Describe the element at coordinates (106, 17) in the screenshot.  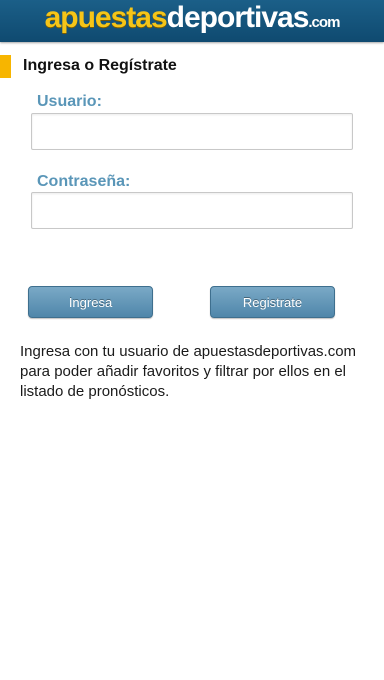
I see `logo-text-apuestas: apuestas` at that location.